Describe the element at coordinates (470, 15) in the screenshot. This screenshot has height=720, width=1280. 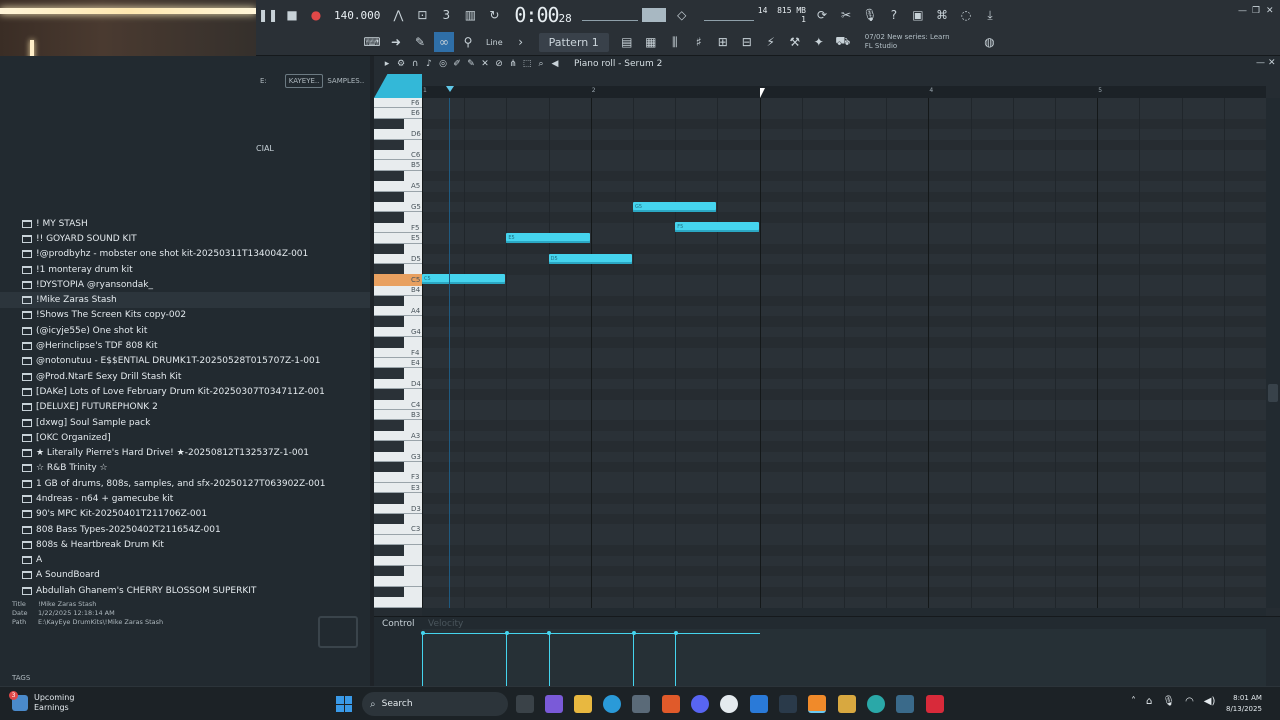
I see `step-edit-icon: ▥` at that location.